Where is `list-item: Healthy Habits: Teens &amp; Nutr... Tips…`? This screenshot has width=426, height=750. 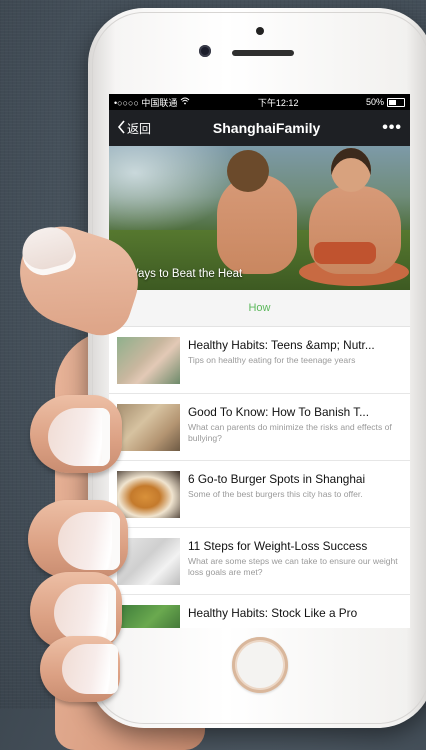 list-item: Healthy Habits: Teens &amp; Nutr... Tips… is located at coordinates (259, 360).